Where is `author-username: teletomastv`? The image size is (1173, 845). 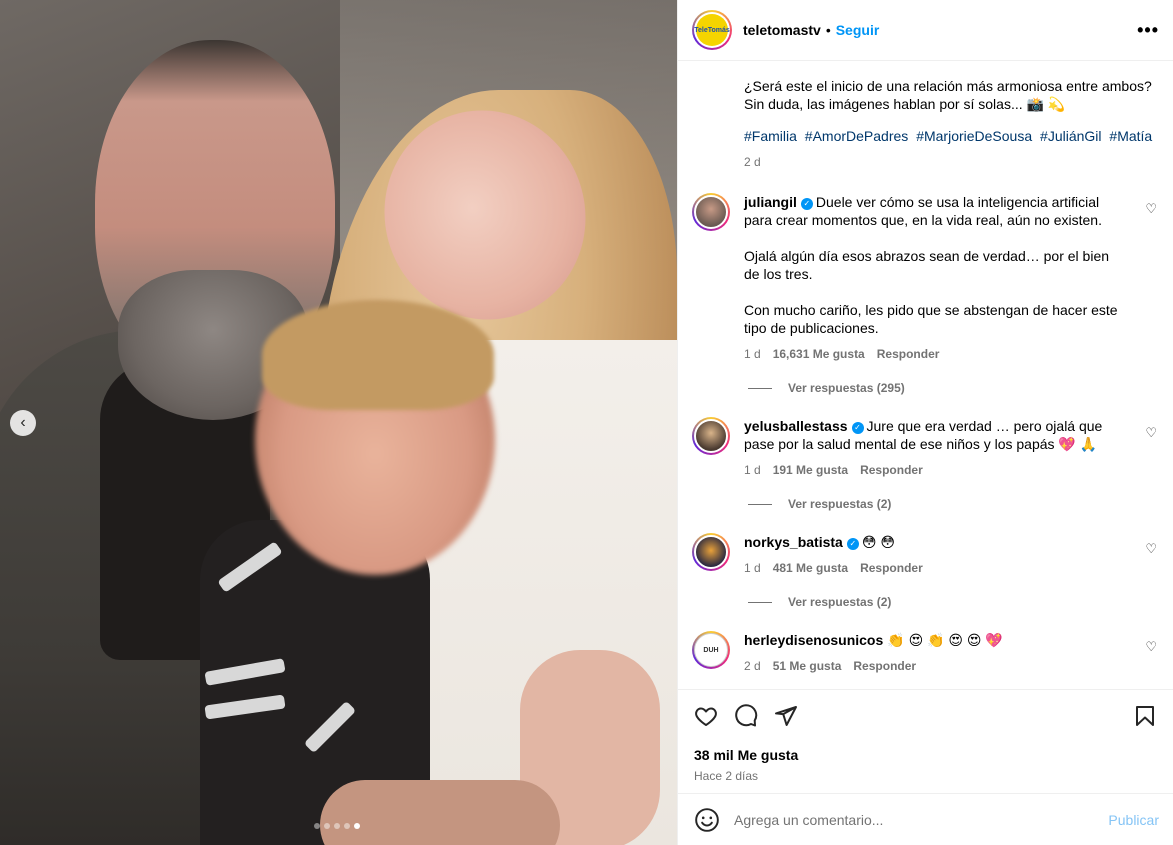 author-username: teletomastv is located at coordinates (782, 30).